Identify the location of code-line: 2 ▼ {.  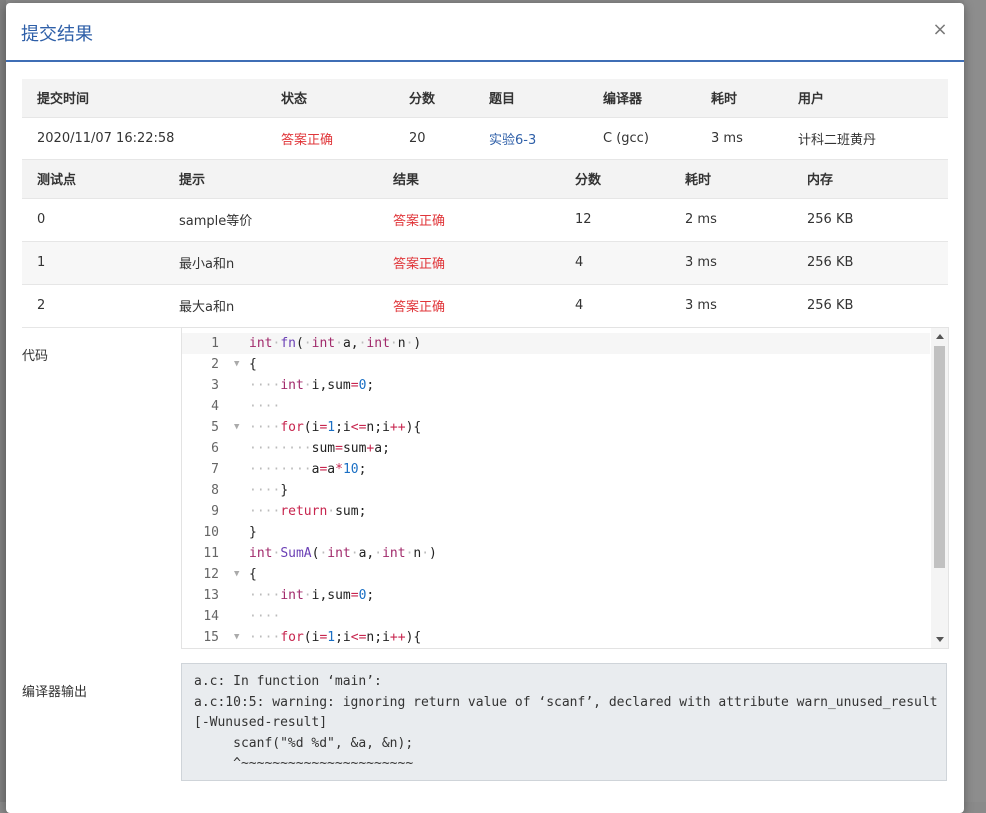
(556, 364).